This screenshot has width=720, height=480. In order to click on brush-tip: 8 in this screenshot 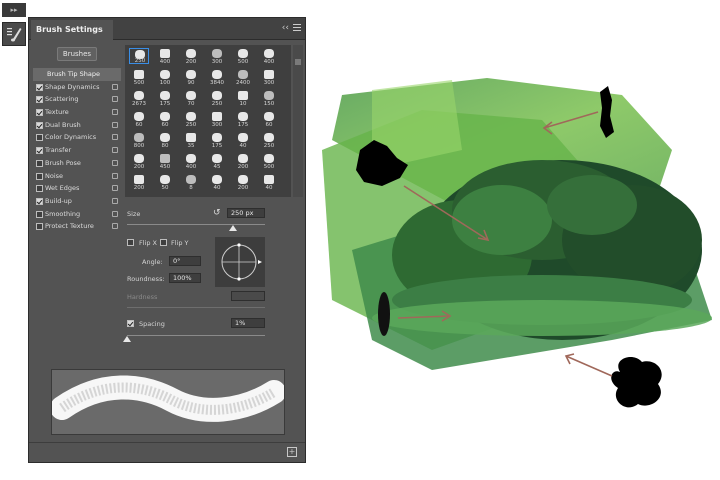, I will do `click(191, 182)`.